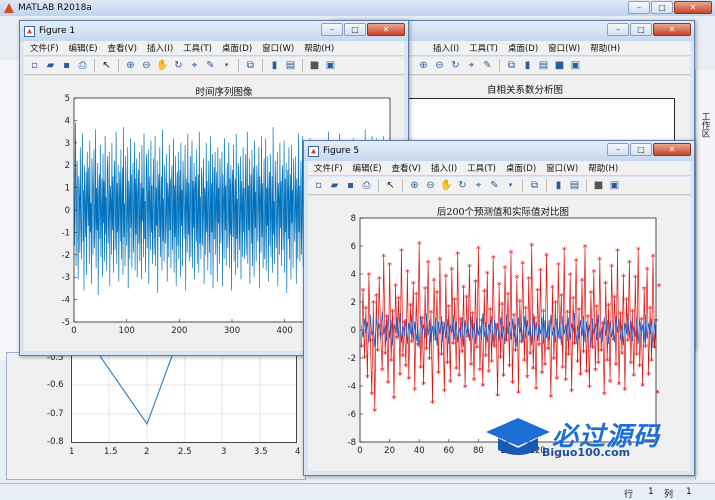  Describe the element at coordinates (672, 29) in the screenshot. I see `figure2-close-button: ✕` at that location.